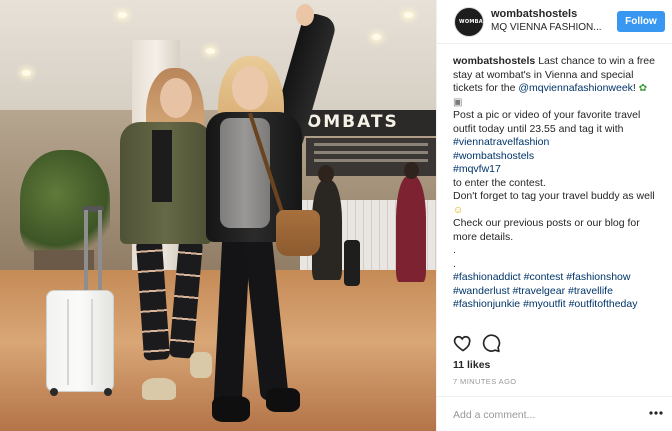 This screenshot has width=672, height=431. What do you see at coordinates (559, 170) in the screenshot?
I see `caption-line: #mqvfw17` at bounding box center [559, 170].